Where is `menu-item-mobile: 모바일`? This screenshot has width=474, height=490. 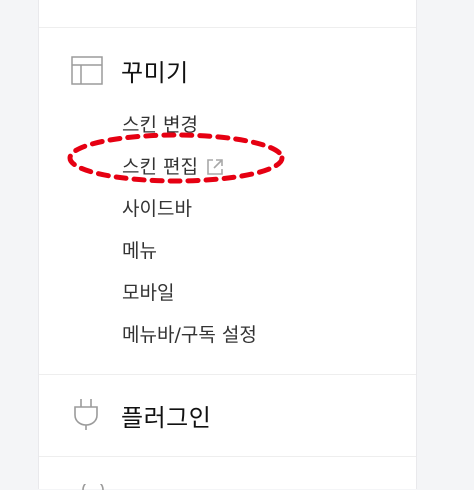 menu-item-mobile: 모바일 is located at coordinates (189, 293).